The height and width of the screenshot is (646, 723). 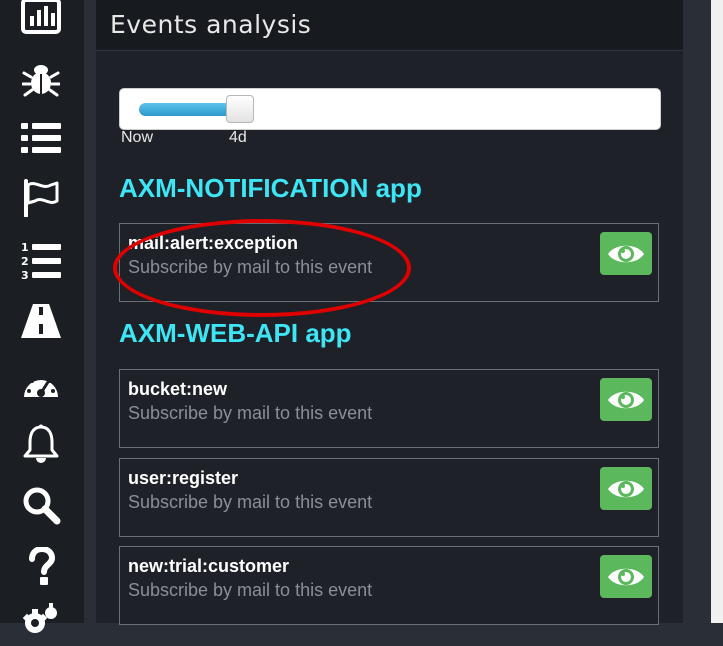 What do you see at coordinates (390, 109) in the screenshot?
I see `time-range-slider` at bounding box center [390, 109].